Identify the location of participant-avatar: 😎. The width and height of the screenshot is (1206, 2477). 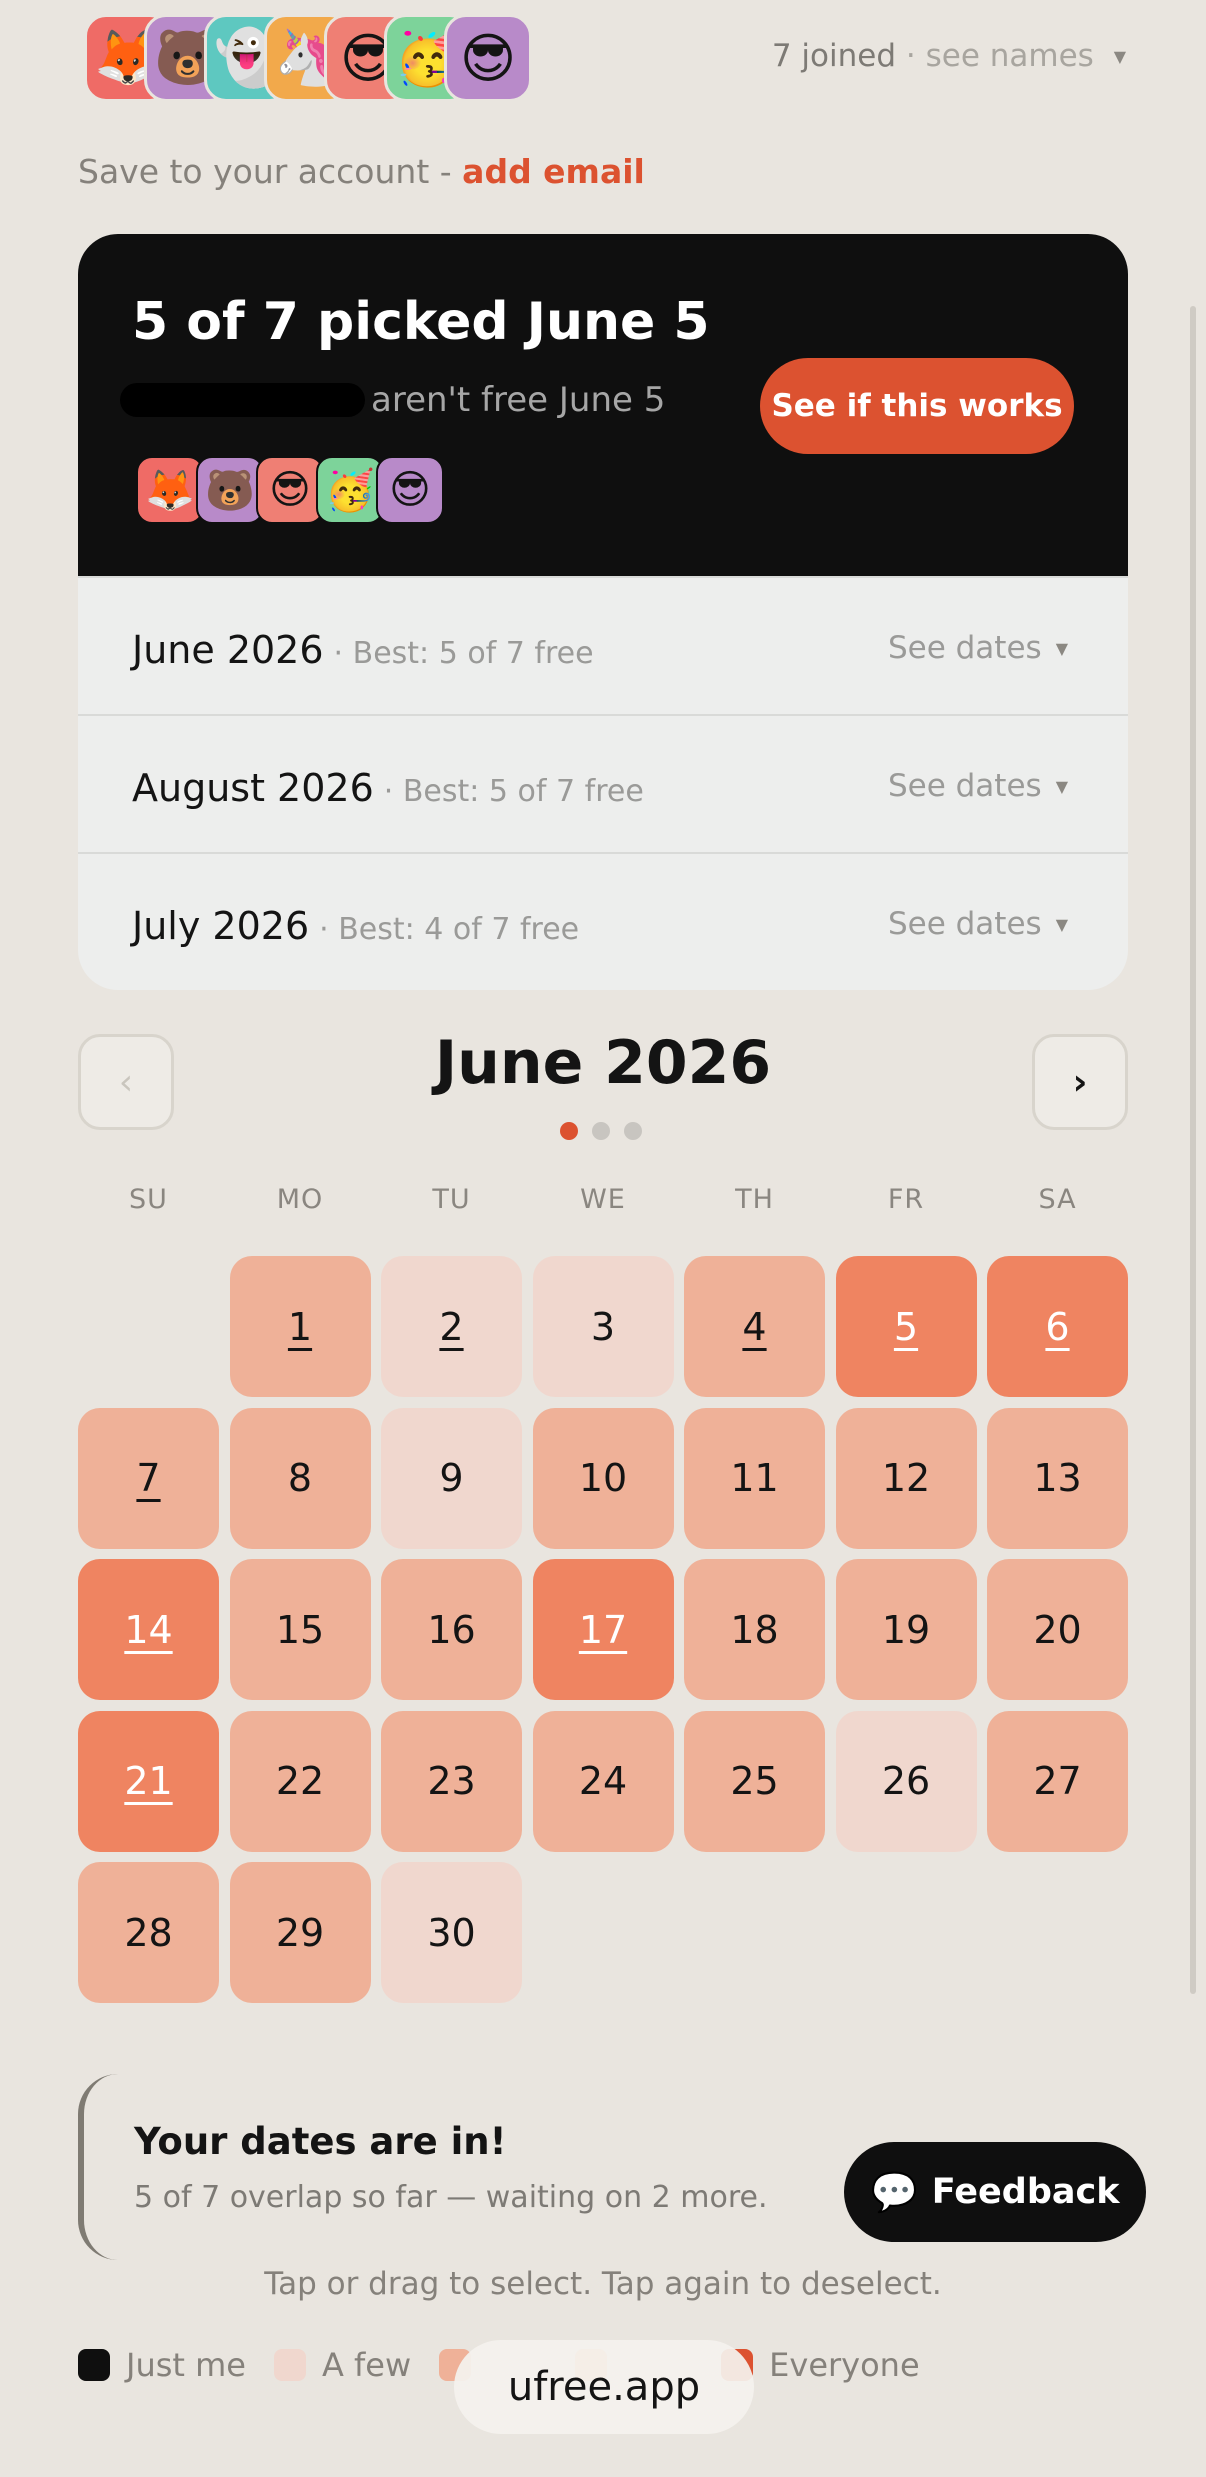
(488, 58).